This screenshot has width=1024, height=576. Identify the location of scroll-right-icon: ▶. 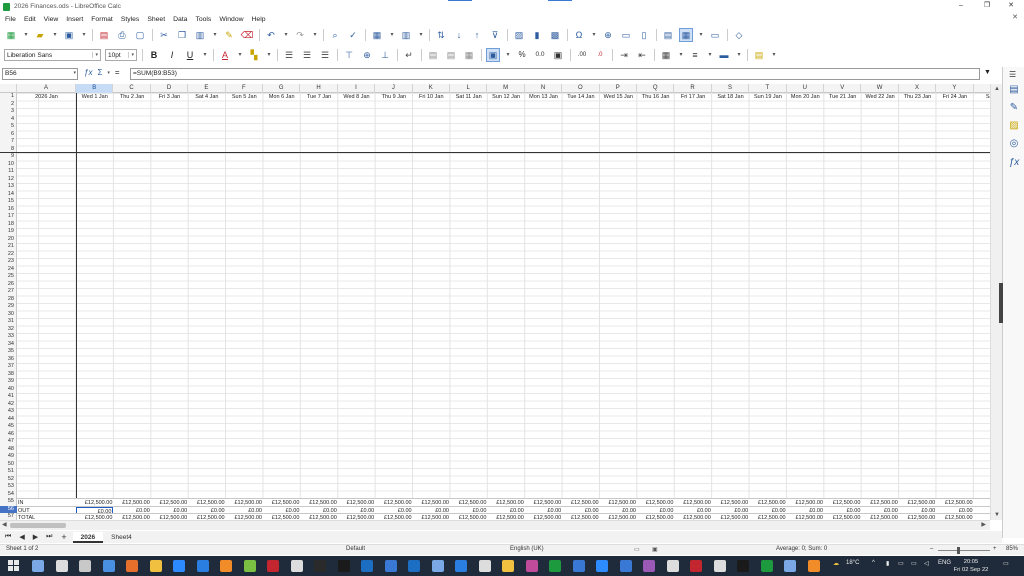
(983, 524).